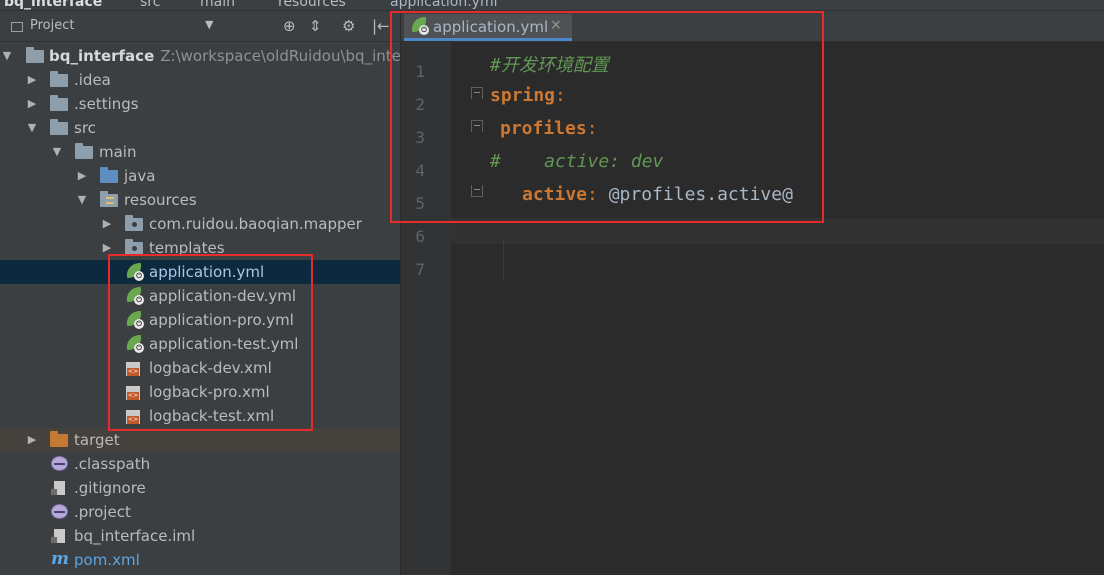 This screenshot has height=575, width=1104. I want to click on line-number-gutter: 1 2 3 4 5 6 7, so click(426, 308).